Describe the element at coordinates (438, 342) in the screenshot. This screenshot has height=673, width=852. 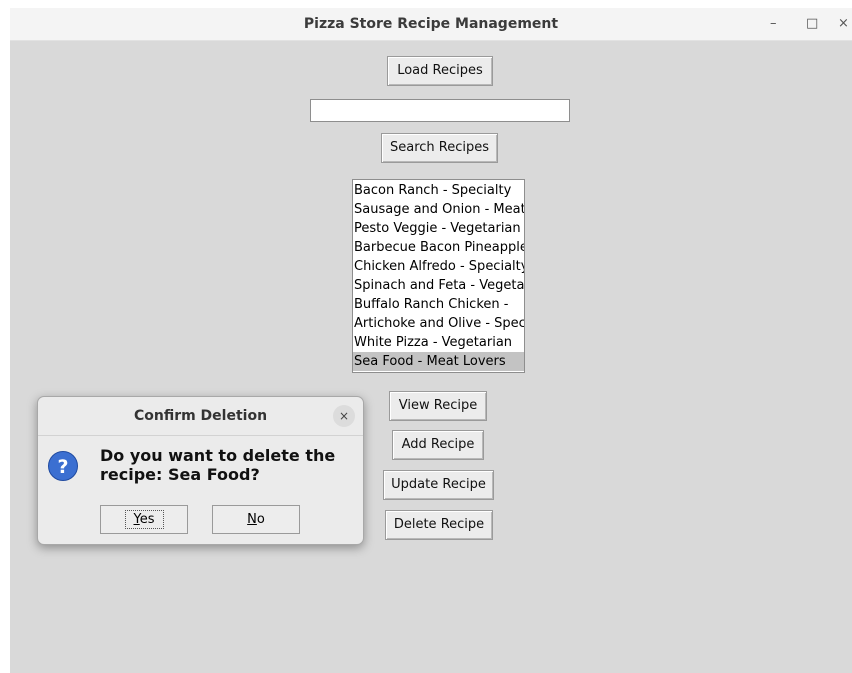
I see `list-item: White Pizza - Vegetarian` at that location.